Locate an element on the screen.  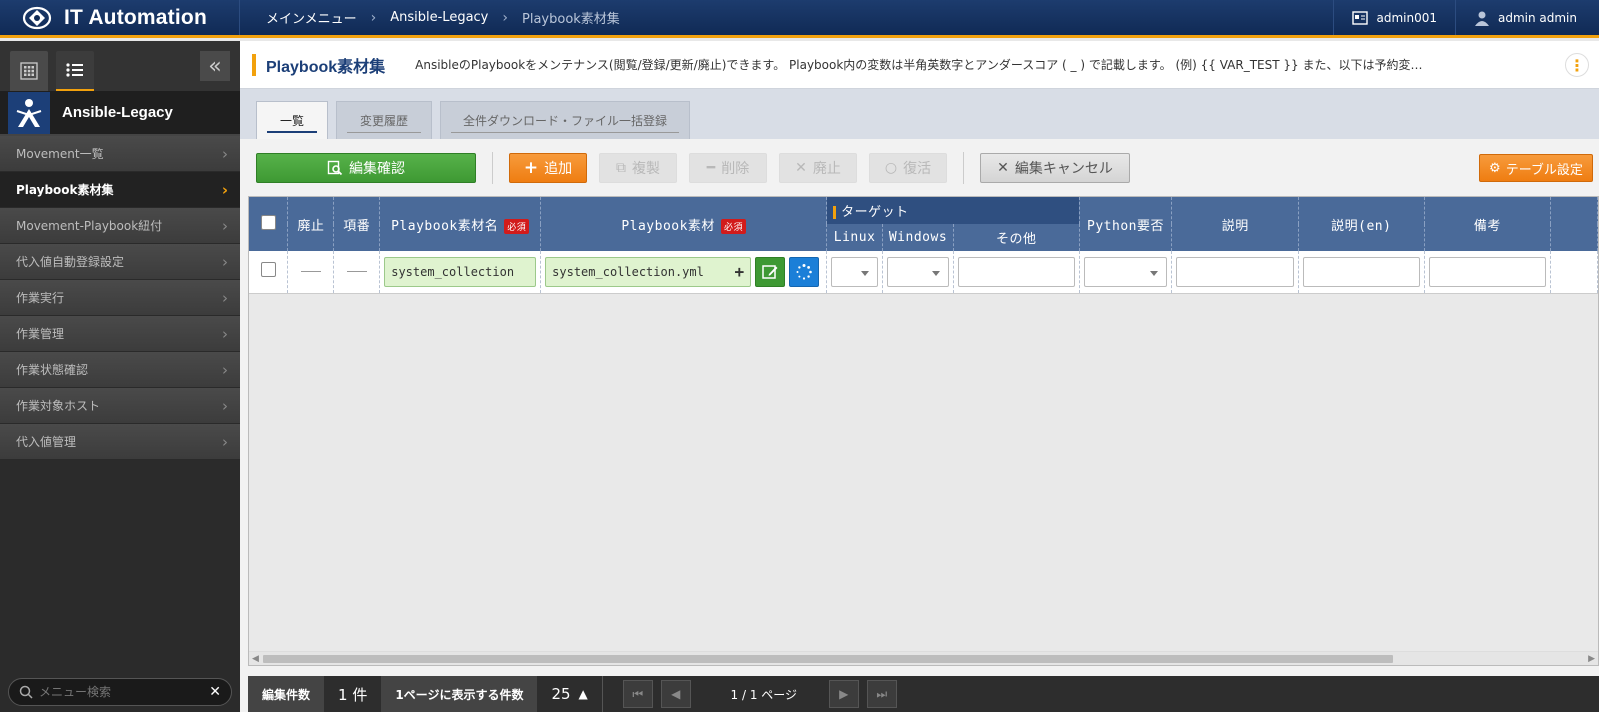
edit-icon is located at coordinates (770, 272).